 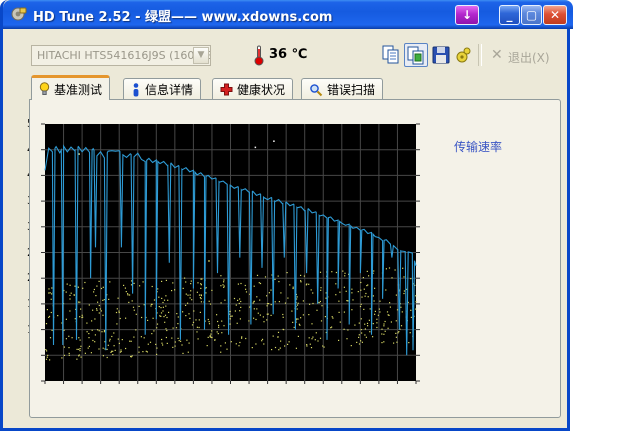 What do you see at coordinates (44, 88) in the screenshot?
I see `bulb-icon` at bounding box center [44, 88].